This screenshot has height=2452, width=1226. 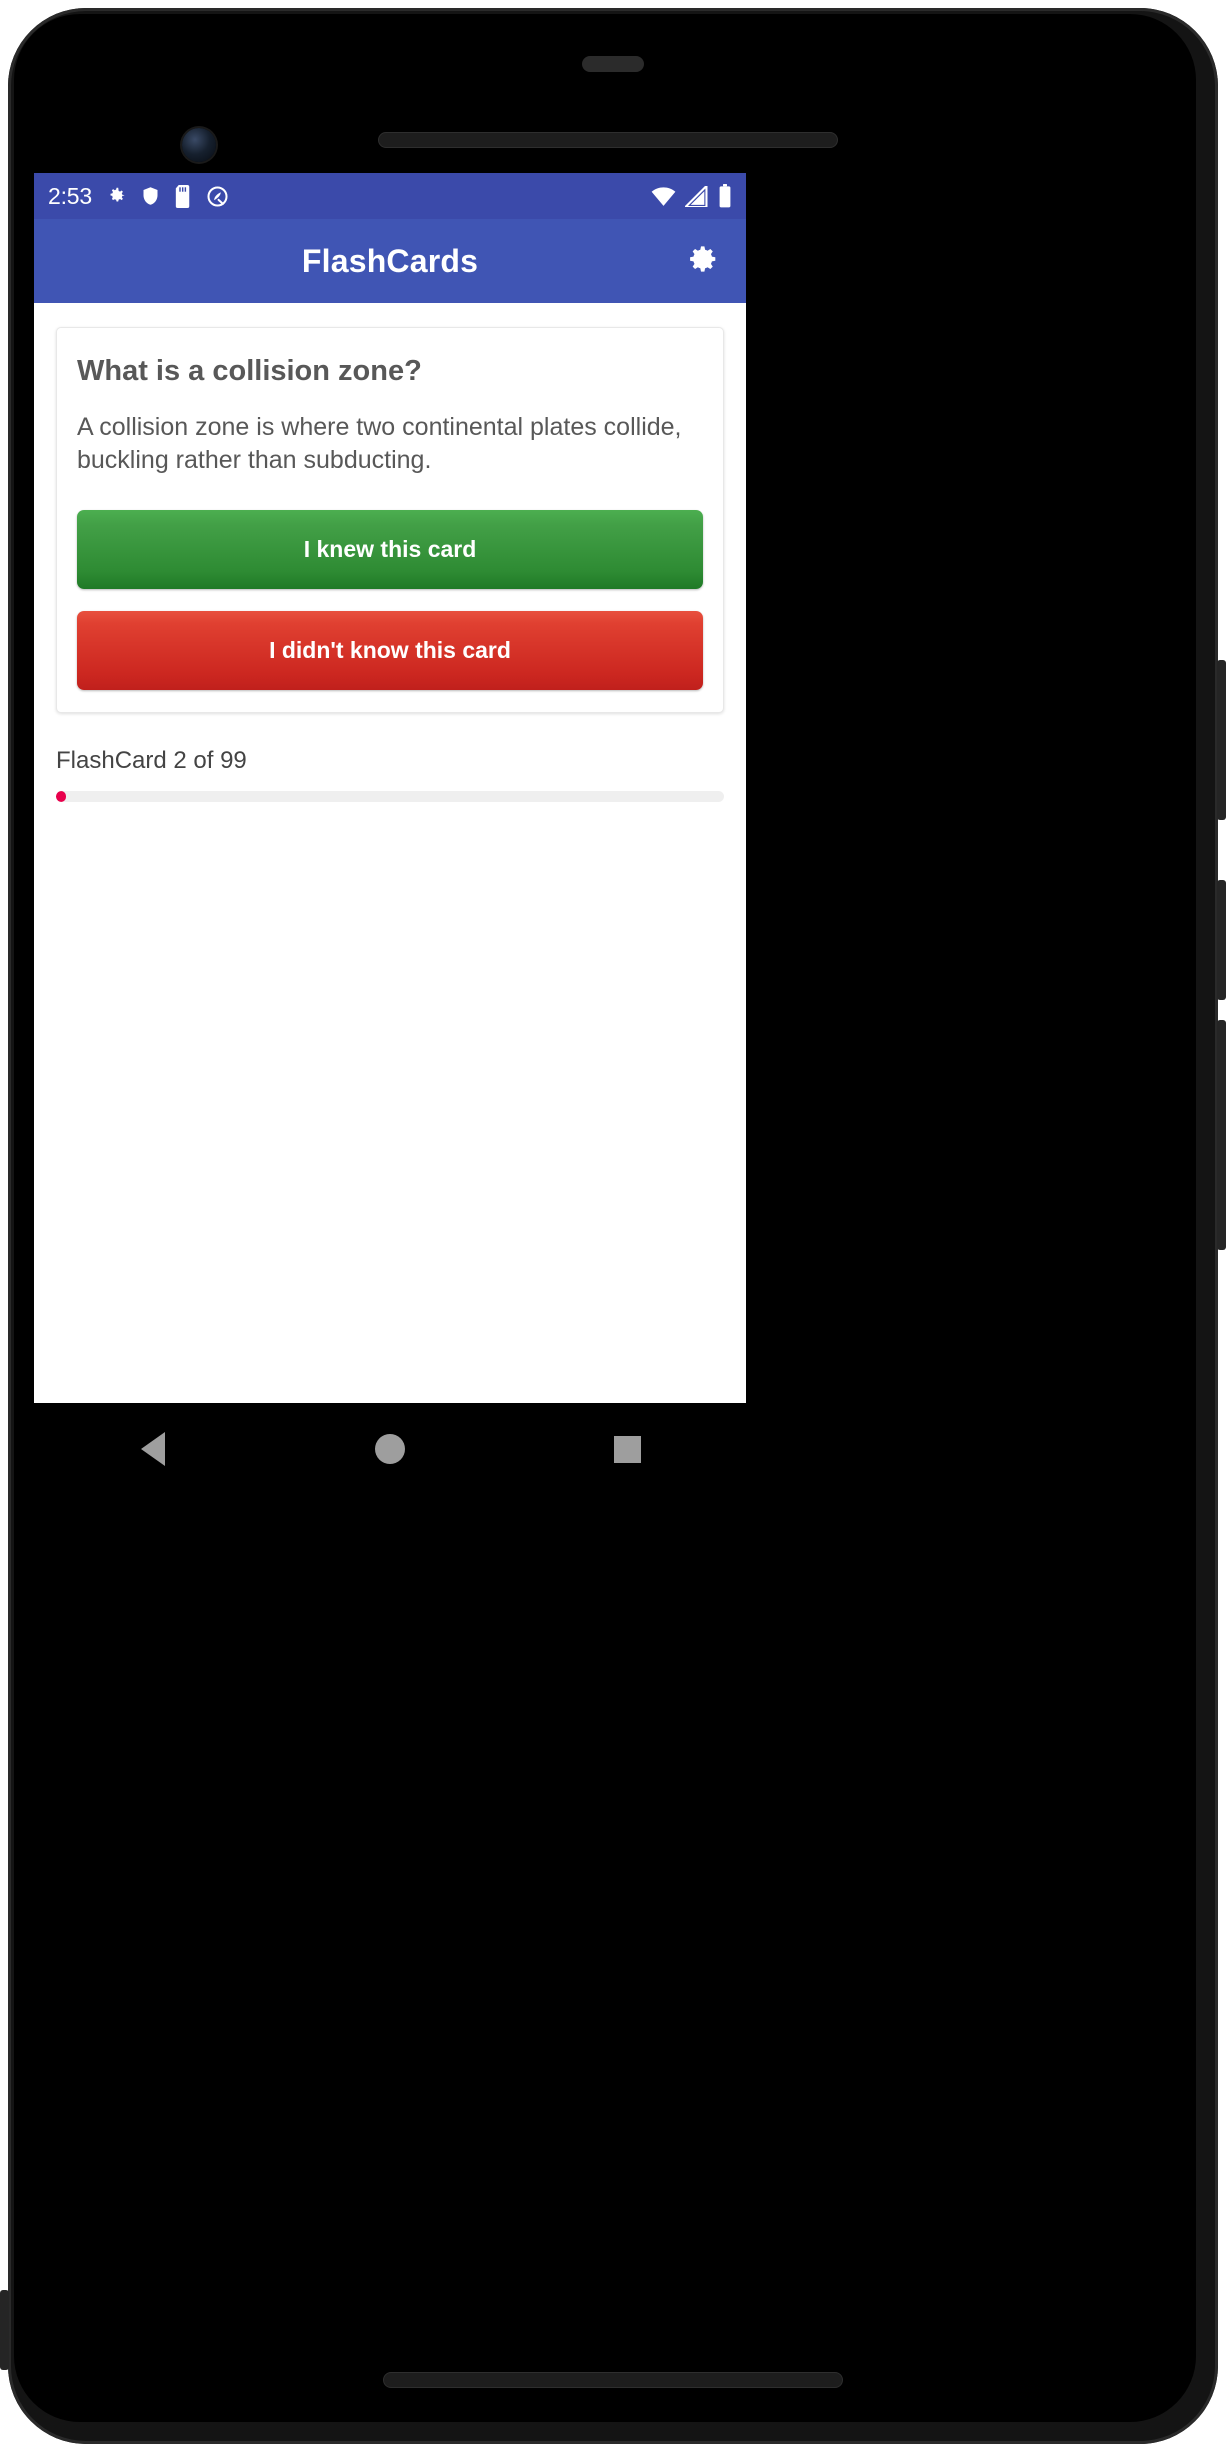 What do you see at coordinates (725, 196) in the screenshot?
I see `battery-icon` at bounding box center [725, 196].